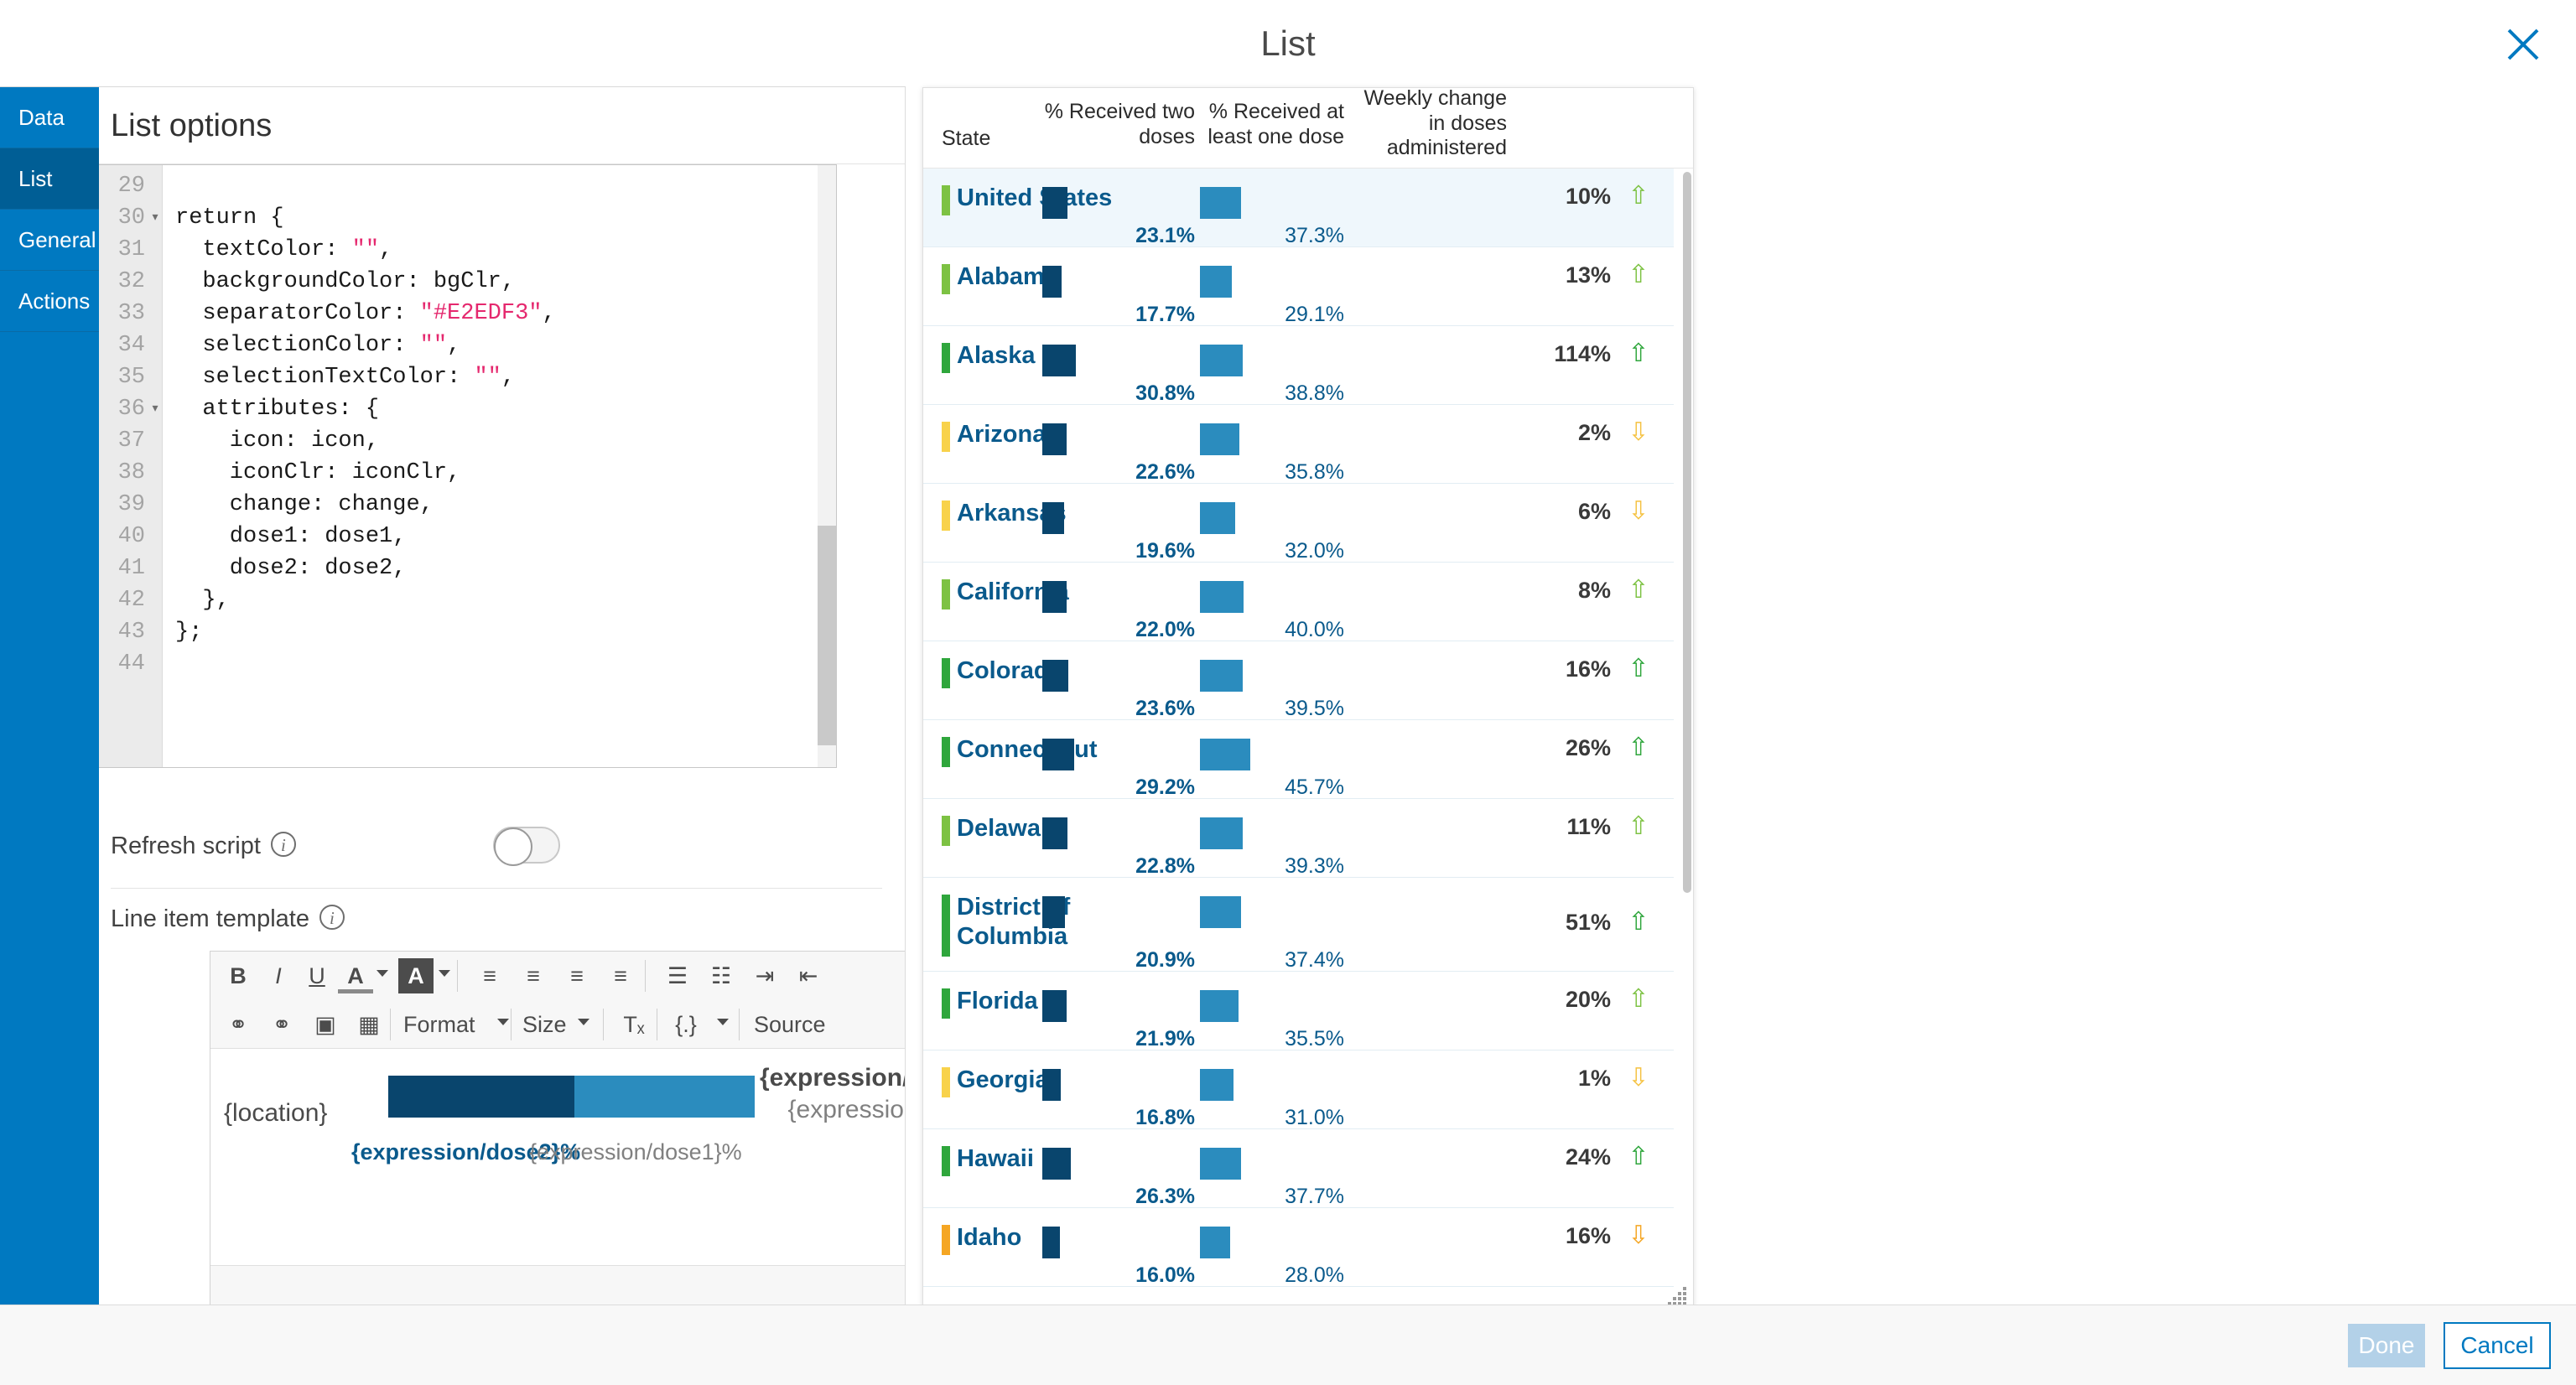 The image size is (2576, 1385). Describe the element at coordinates (1165, 629) in the screenshot. I see `row-value-dose2: 22.0%` at that location.